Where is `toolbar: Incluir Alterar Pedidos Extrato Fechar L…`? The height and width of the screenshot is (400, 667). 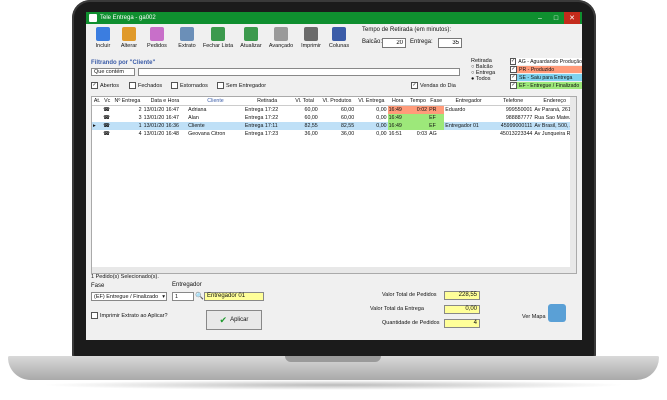 toolbar: Incluir Alterar Pedidos Extrato Fechar L… is located at coordinates (334, 42).